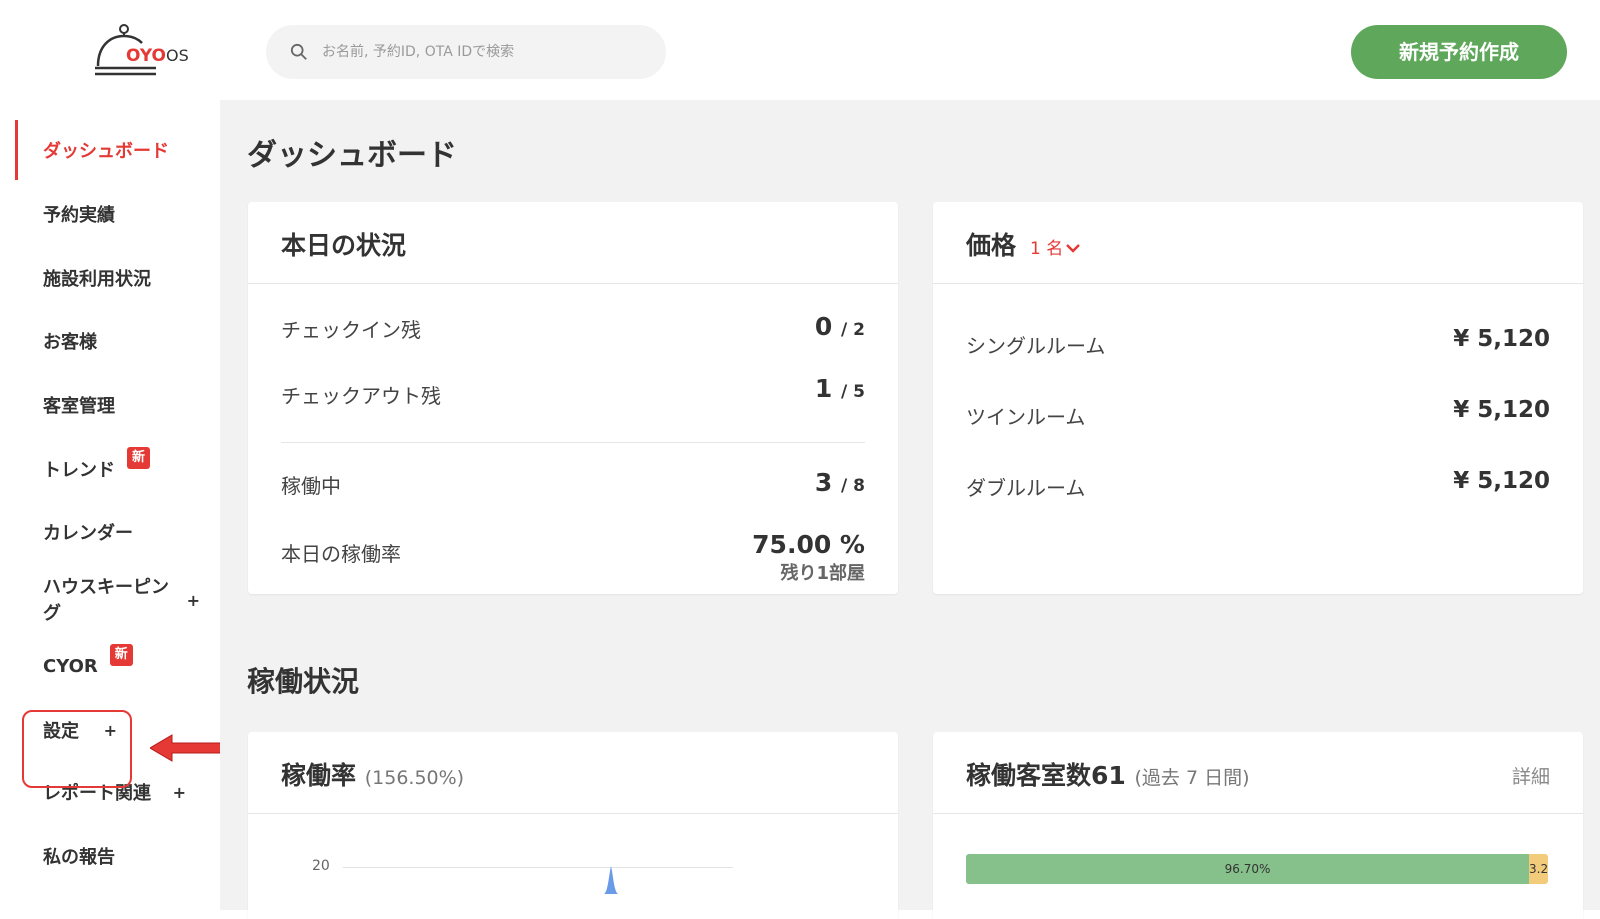 This screenshot has height=919, width=1600. I want to click on sidebar-item-reservations: 予約実績, so click(117, 214).